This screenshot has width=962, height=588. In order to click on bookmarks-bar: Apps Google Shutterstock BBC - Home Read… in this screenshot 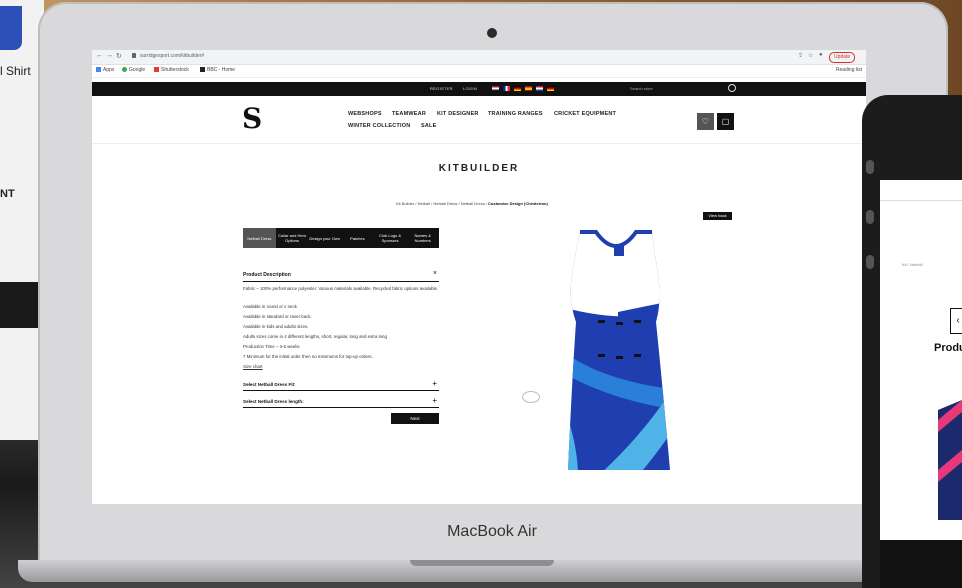, I will do `click(479, 71)`.